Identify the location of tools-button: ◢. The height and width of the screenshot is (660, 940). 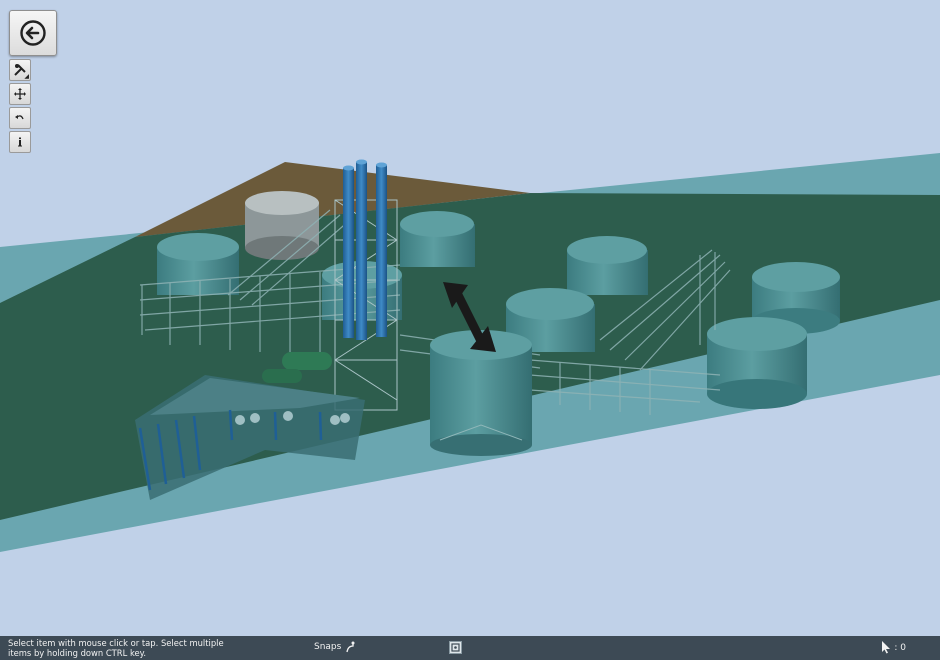
(20, 70).